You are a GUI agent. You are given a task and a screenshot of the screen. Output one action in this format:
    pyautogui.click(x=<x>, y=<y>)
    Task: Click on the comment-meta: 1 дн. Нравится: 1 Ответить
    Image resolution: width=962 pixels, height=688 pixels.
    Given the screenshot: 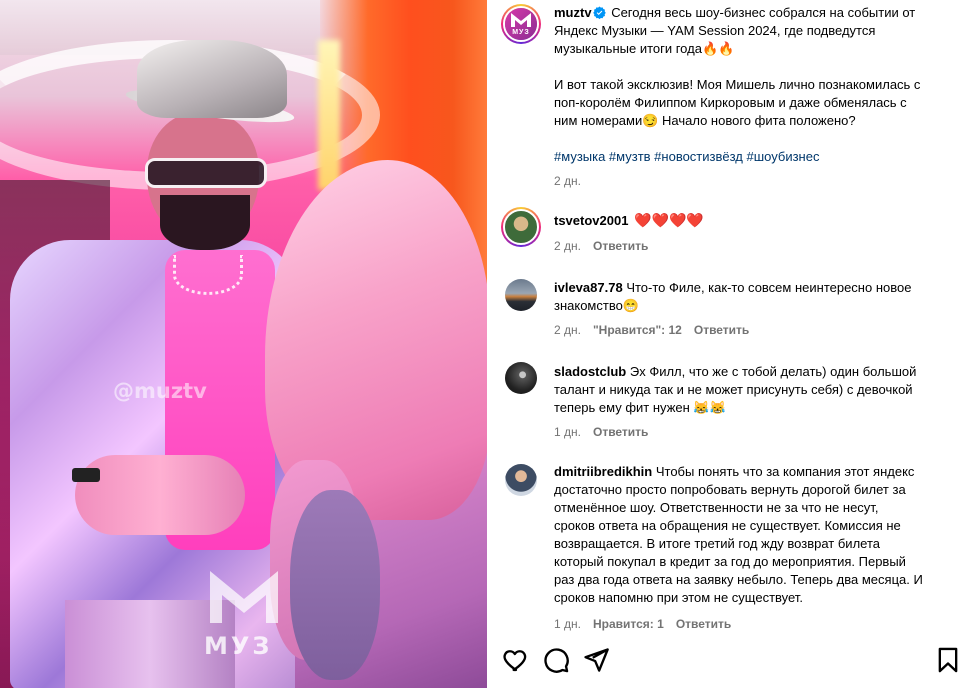 What is the action you would take?
    pyautogui.click(x=642, y=624)
    